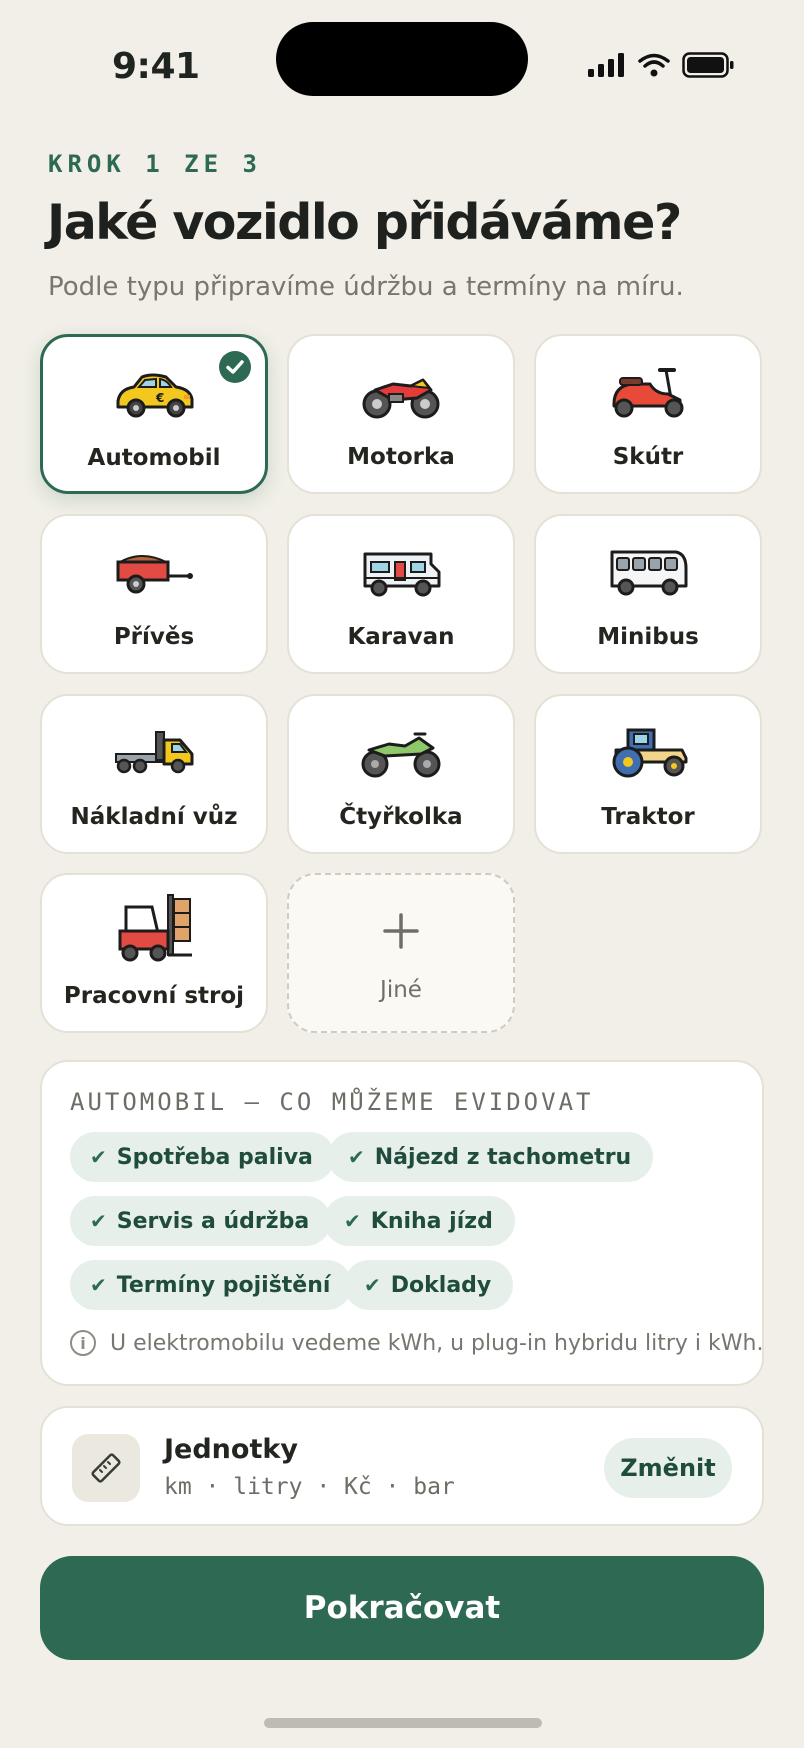 This screenshot has height=1748, width=804. What do you see at coordinates (401, 398) in the screenshot?
I see `motorcycle-icon` at bounding box center [401, 398].